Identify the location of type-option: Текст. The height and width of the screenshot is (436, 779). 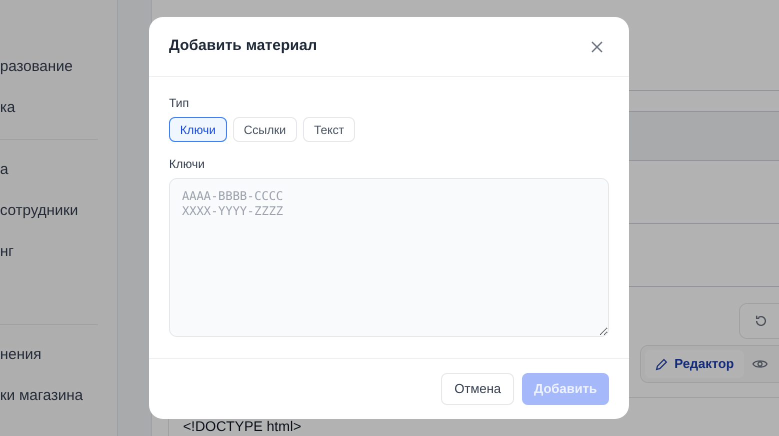
(329, 129).